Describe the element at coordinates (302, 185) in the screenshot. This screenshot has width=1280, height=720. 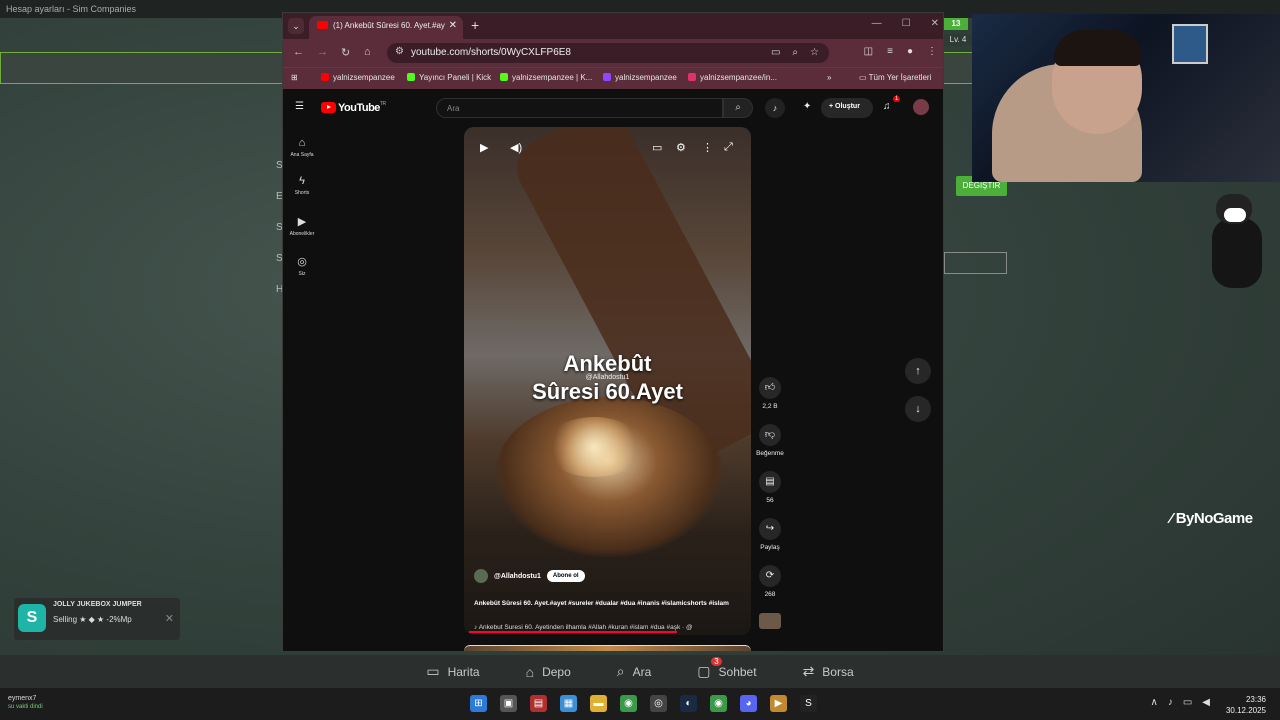
I see `sidebar-item-shorts: ϟ Shorts` at that location.